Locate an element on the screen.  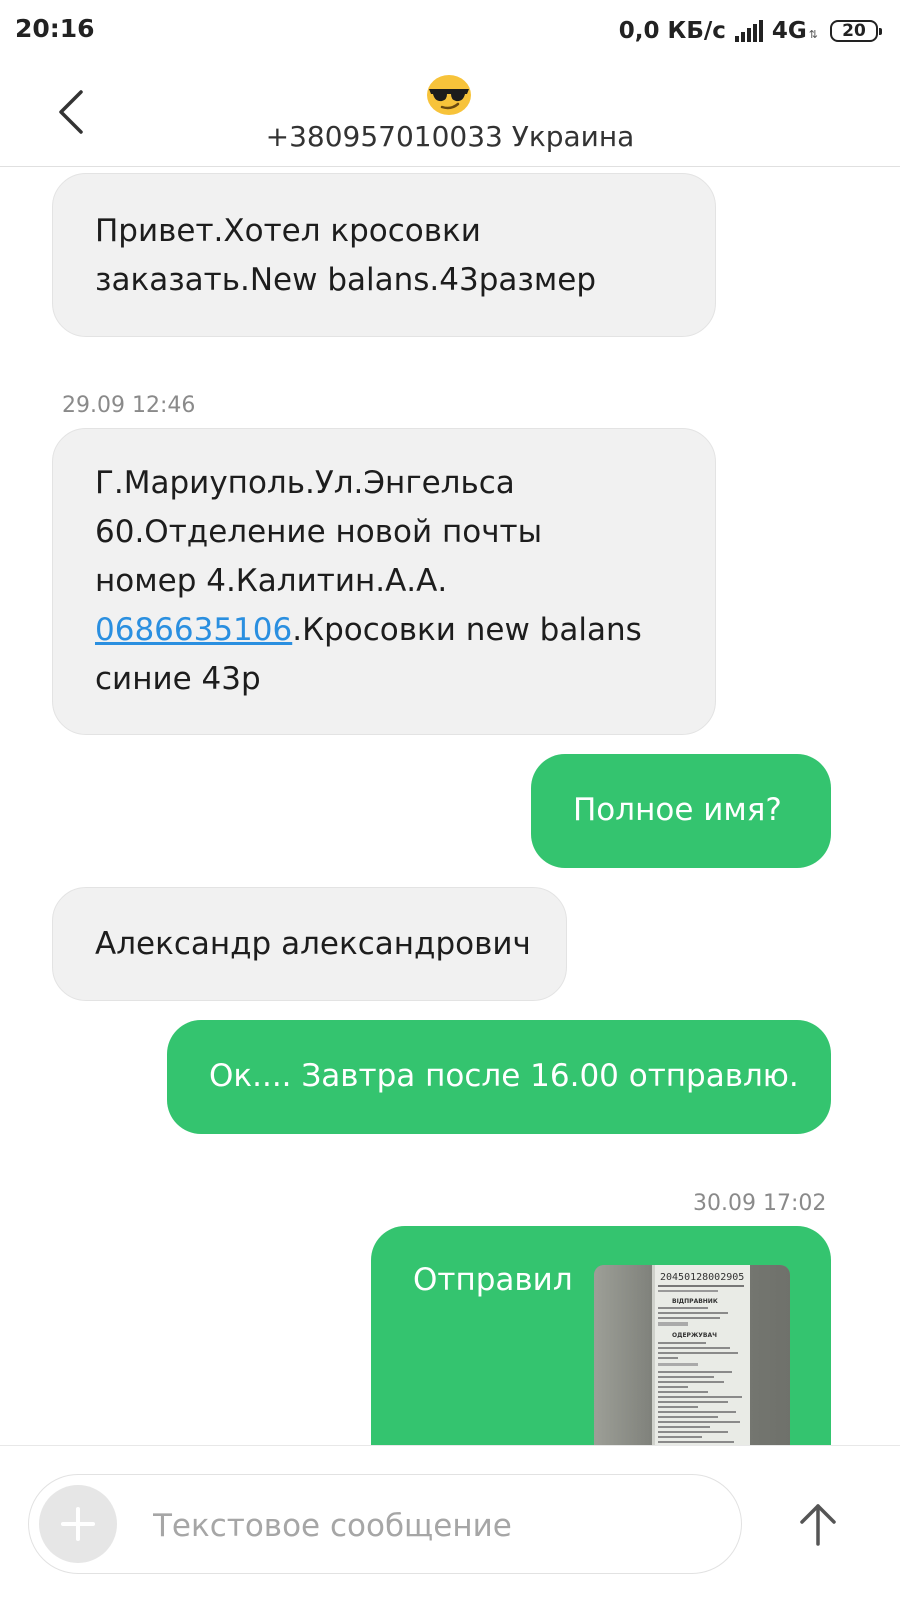
message-bubble-incoming: Александр александрович is located at coordinates (309, 944).